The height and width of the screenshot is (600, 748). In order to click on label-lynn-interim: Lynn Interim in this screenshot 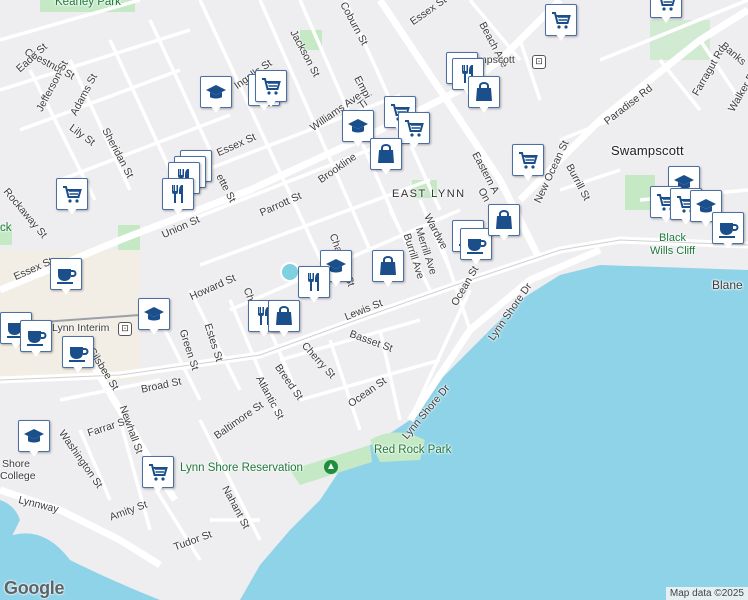, I will do `click(81, 328)`.